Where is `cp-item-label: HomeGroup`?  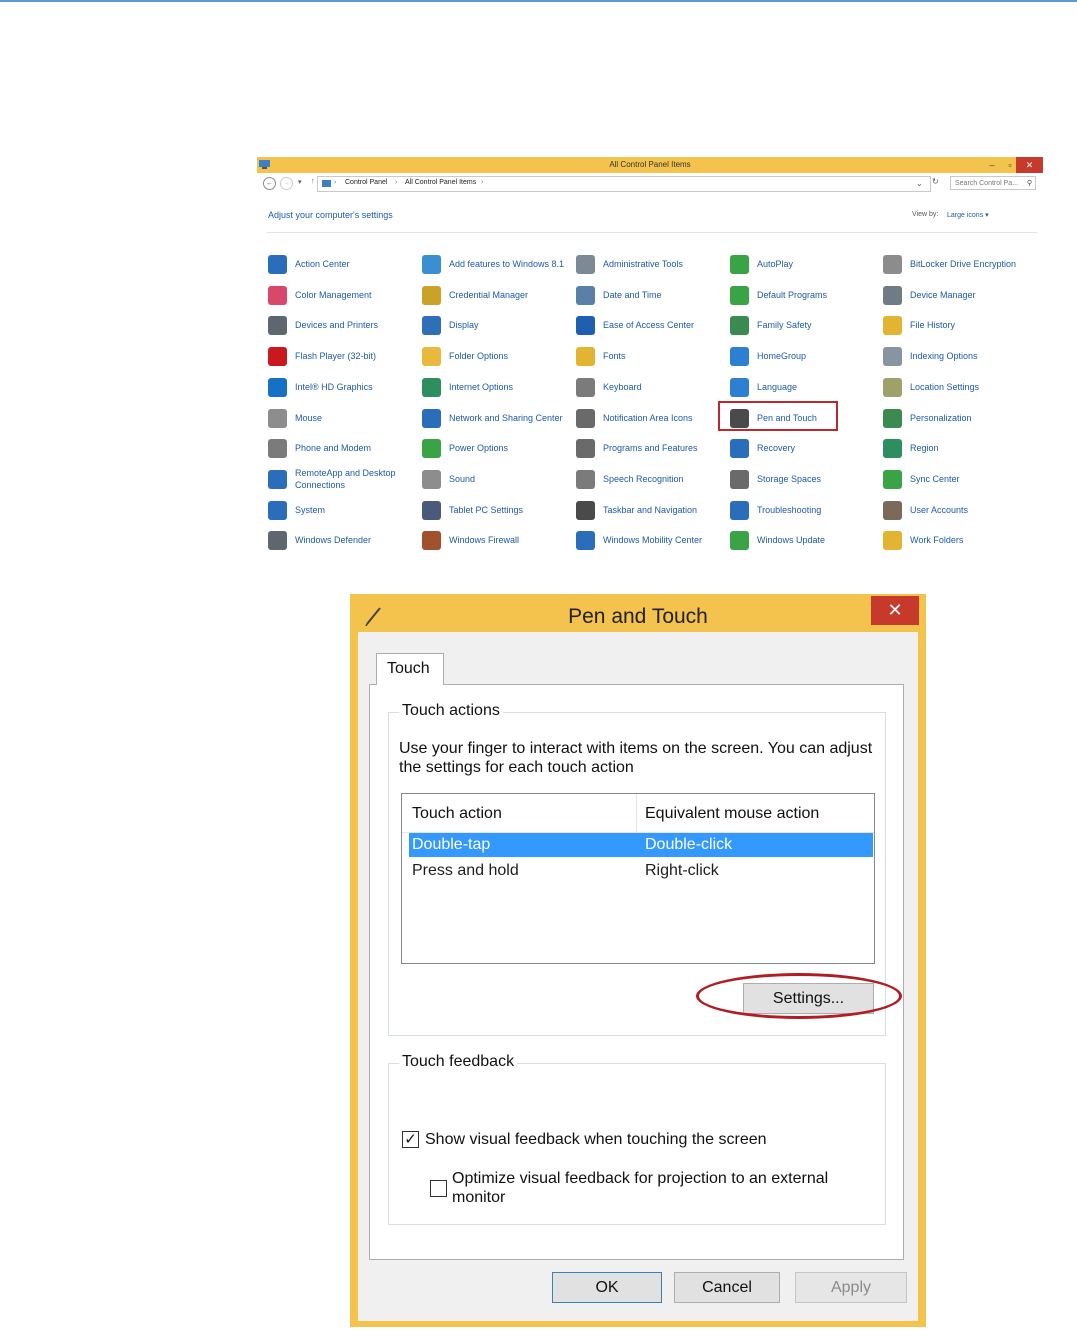 cp-item-label: HomeGroup is located at coordinates (782, 356).